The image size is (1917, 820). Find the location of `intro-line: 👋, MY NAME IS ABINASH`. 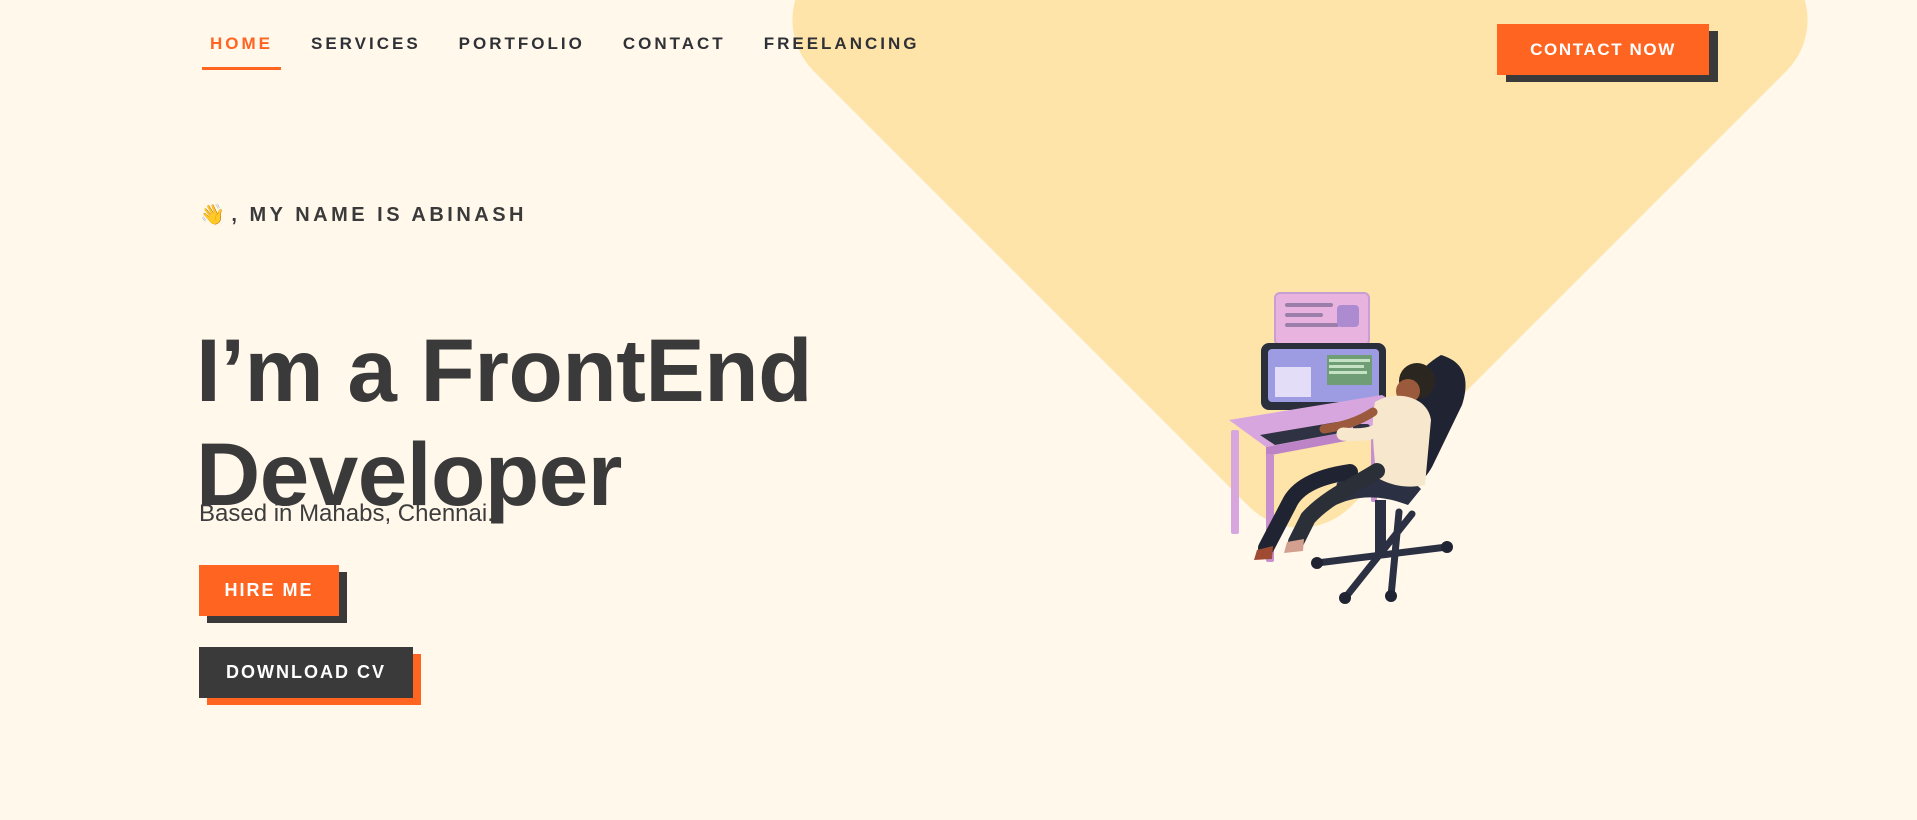

intro-line: 👋, MY NAME IS ABINASH is located at coordinates (363, 214).